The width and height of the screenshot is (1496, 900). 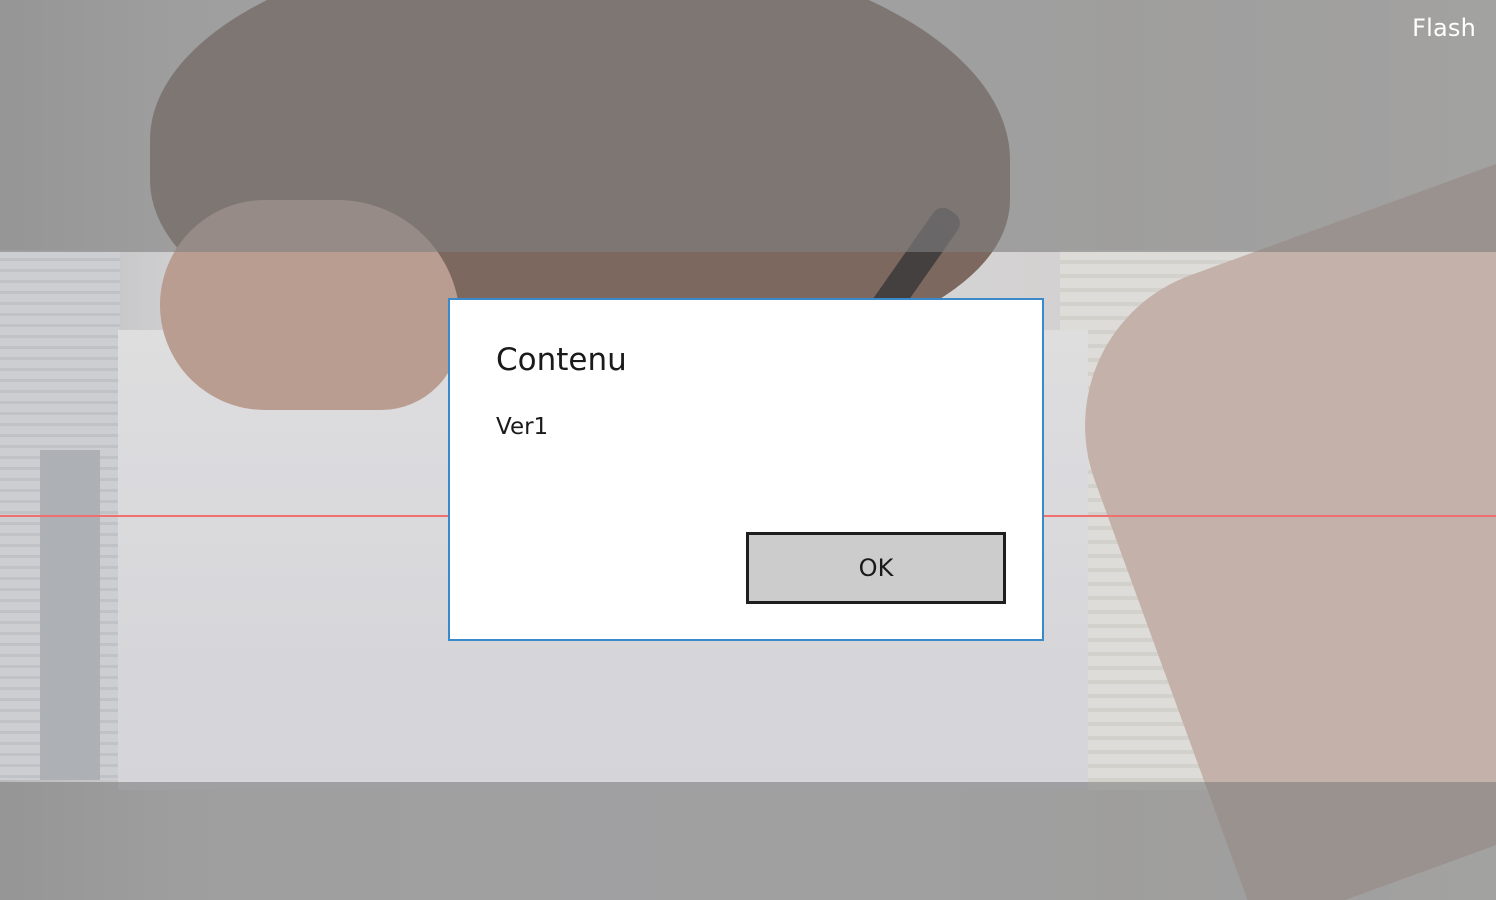 What do you see at coordinates (876, 568) in the screenshot?
I see `ok-button: OK` at bounding box center [876, 568].